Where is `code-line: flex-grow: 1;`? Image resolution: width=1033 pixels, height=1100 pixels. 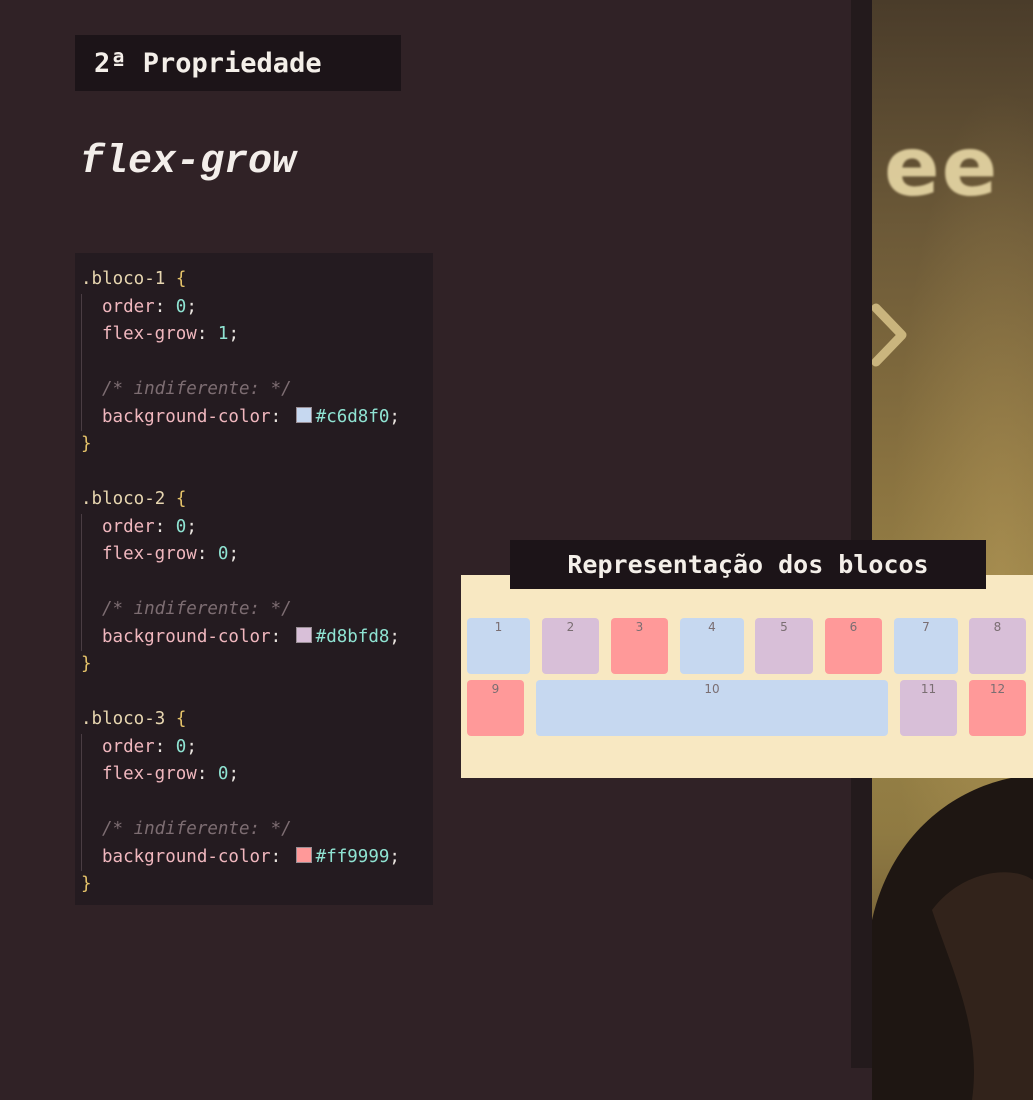
code-line: flex-grow: 1; is located at coordinates (254, 335).